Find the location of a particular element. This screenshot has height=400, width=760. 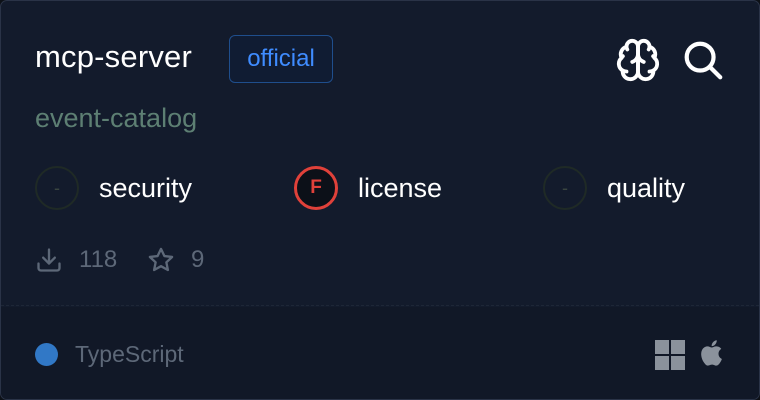

metric-license: F license is located at coordinates (368, 188).